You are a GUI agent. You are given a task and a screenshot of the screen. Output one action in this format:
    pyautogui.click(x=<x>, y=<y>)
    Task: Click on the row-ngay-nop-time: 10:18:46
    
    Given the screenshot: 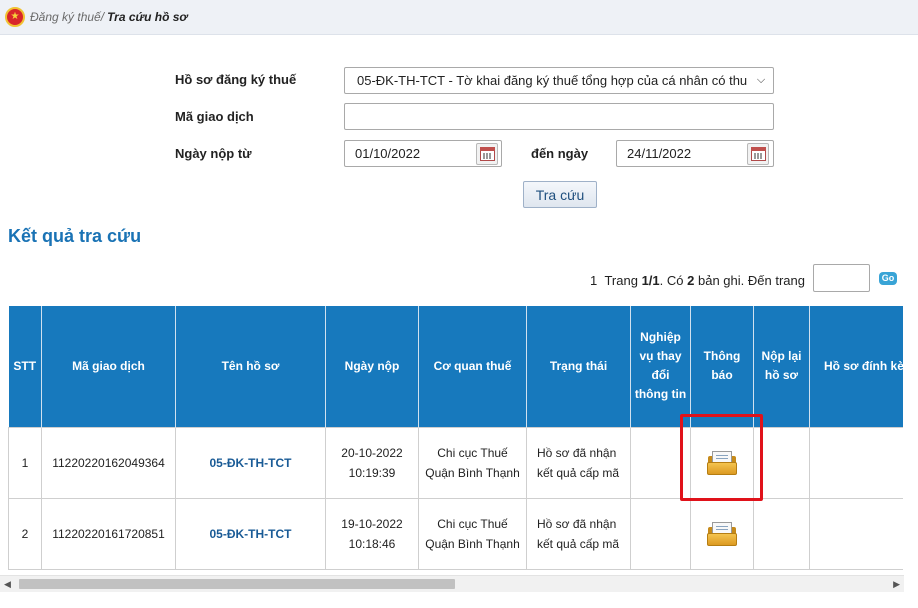 What is the action you would take?
    pyautogui.click(x=372, y=543)
    